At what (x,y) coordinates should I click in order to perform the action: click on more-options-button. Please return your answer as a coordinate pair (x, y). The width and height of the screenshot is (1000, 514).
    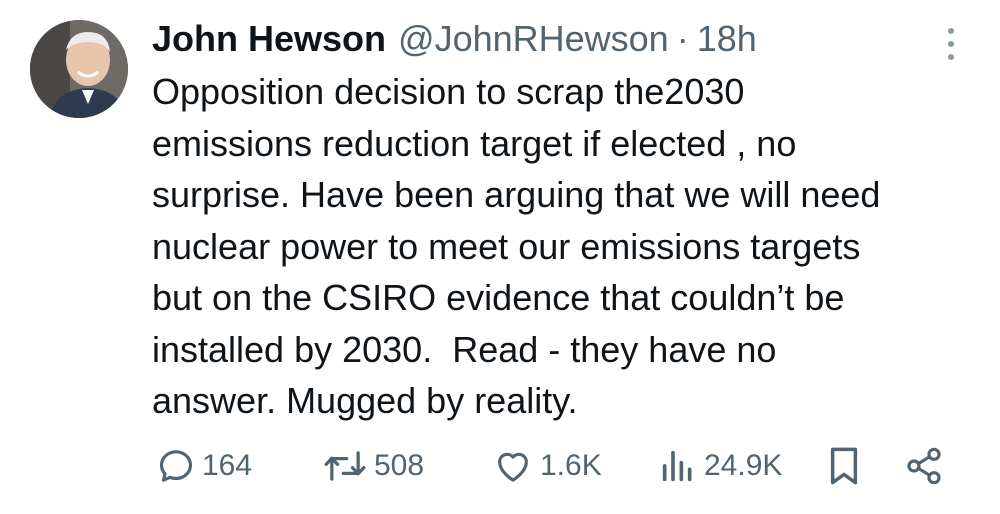
    Looking at the image, I should click on (951, 44).